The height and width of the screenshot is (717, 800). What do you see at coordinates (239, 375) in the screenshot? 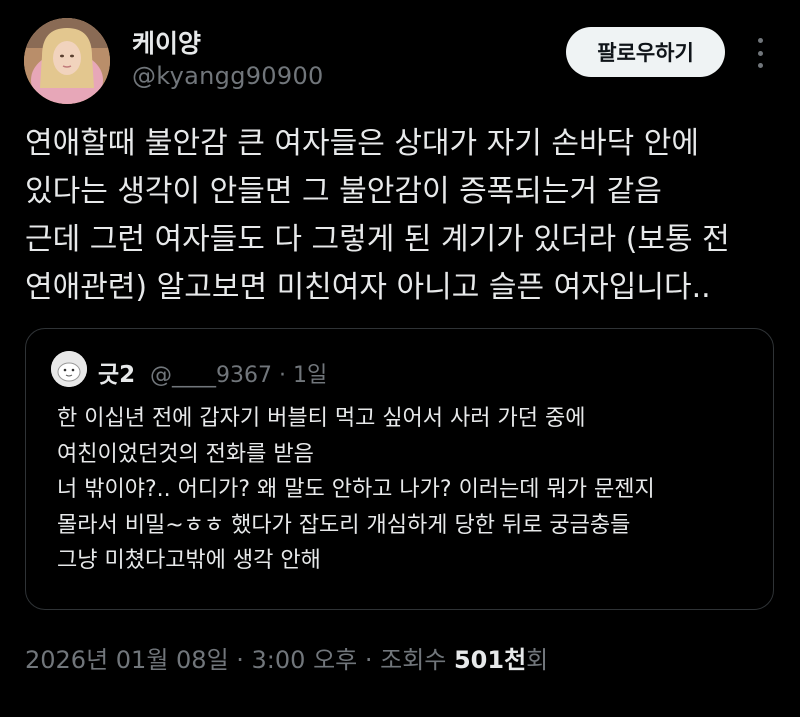
I see `quoted-author-handle-time: @____9367 · 1일` at bounding box center [239, 375].